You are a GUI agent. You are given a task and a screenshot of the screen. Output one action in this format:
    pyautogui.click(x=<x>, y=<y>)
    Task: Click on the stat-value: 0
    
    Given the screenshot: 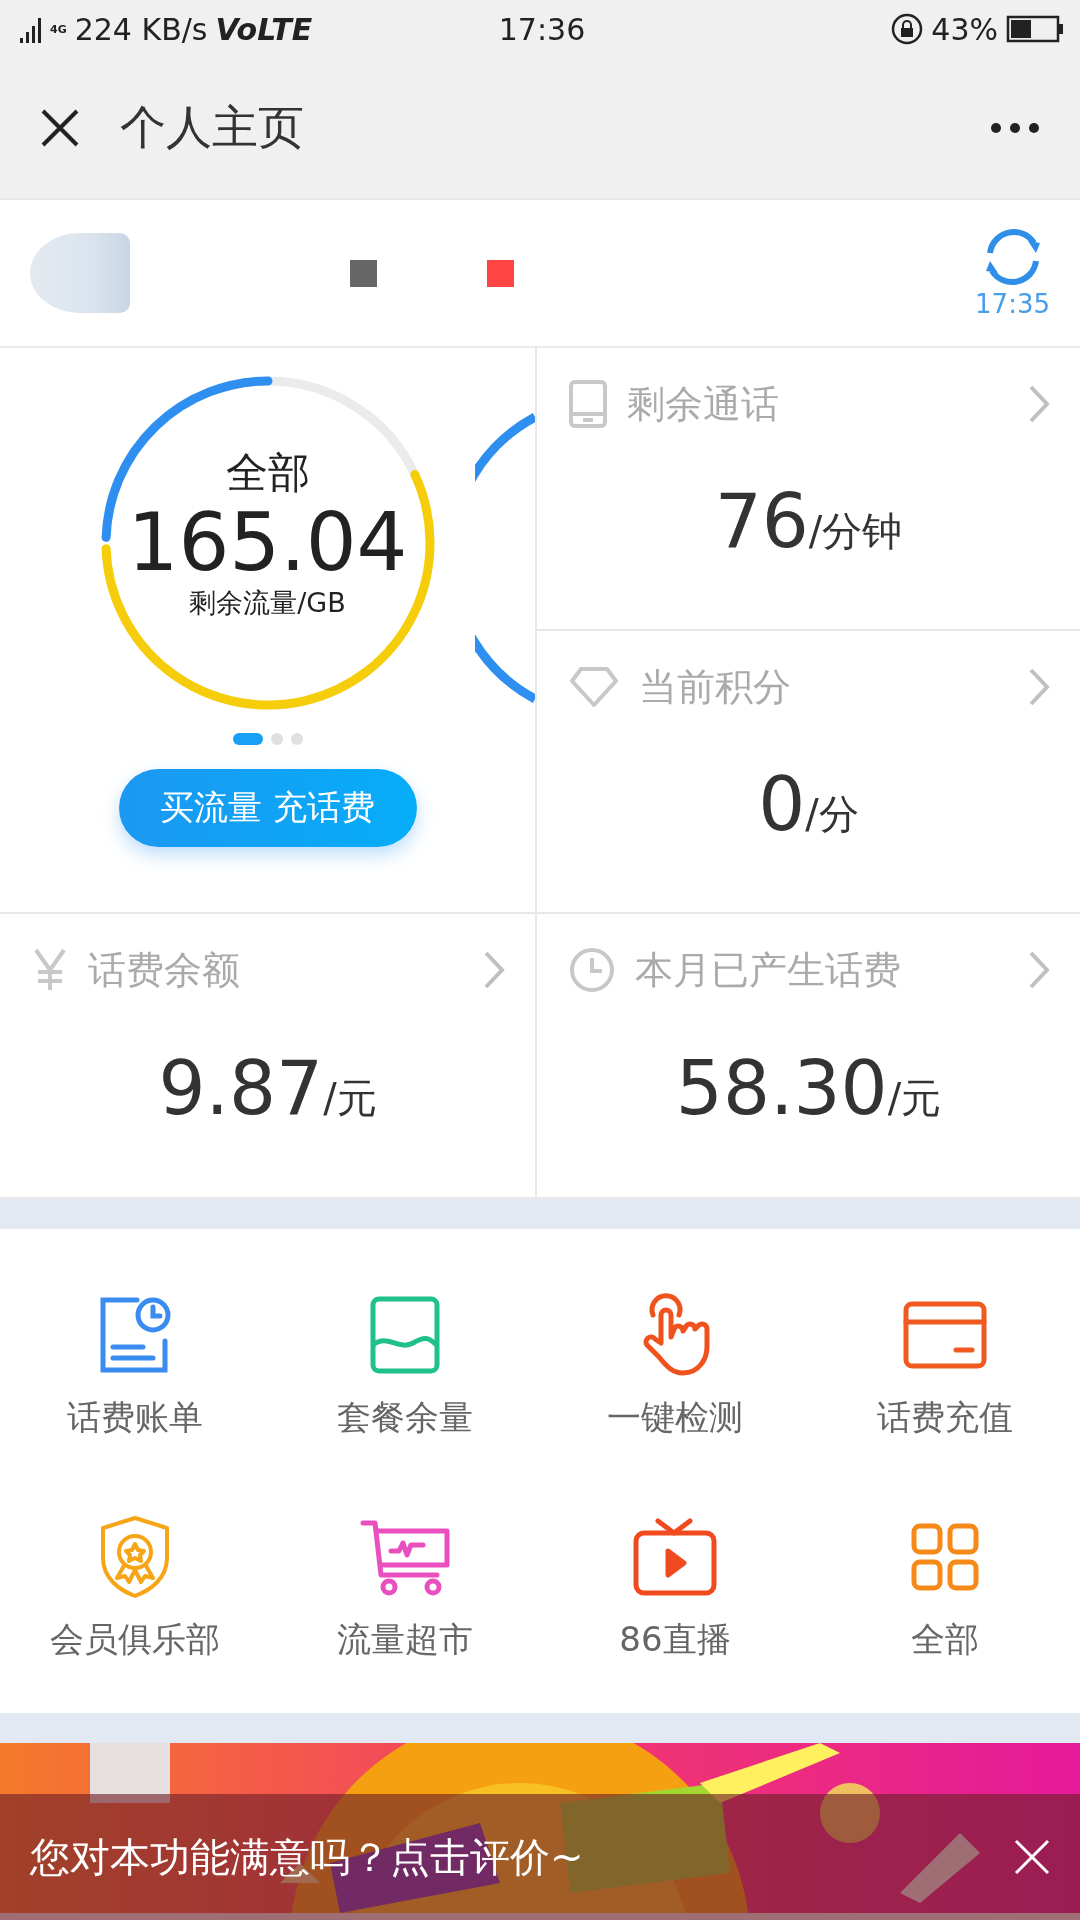 What is the action you would take?
    pyautogui.click(x=782, y=803)
    